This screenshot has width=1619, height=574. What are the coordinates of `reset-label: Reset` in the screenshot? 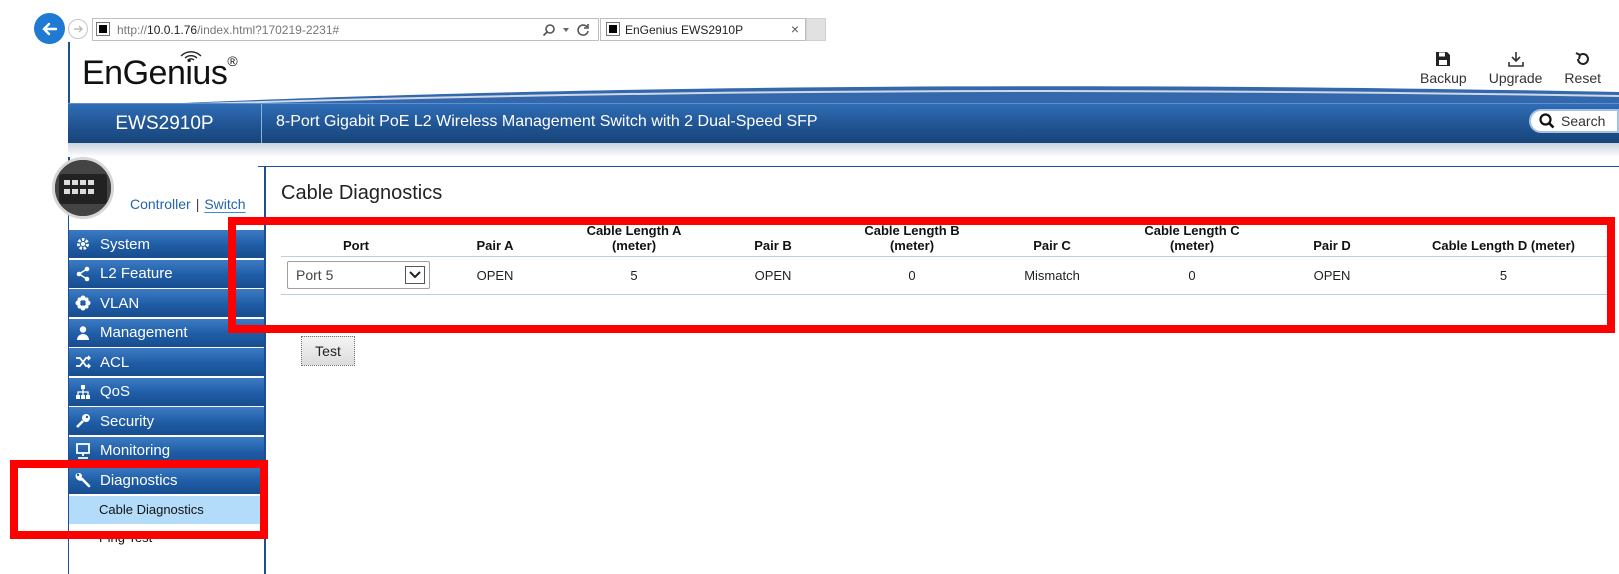 It's located at (1582, 78).